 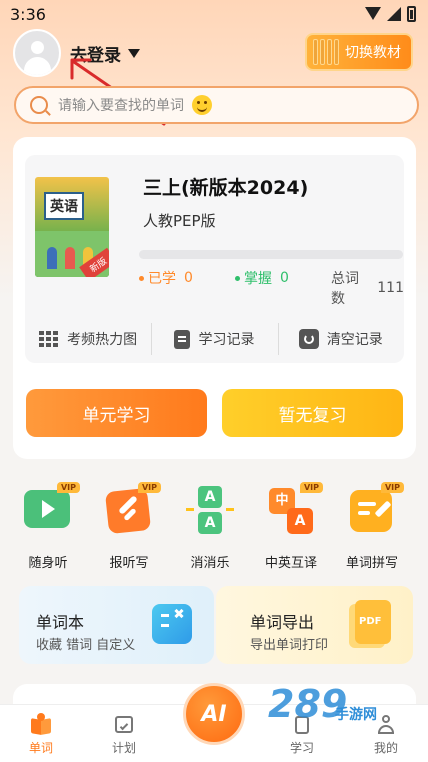 I want to click on cover-label: 英语, so click(x=64, y=206).